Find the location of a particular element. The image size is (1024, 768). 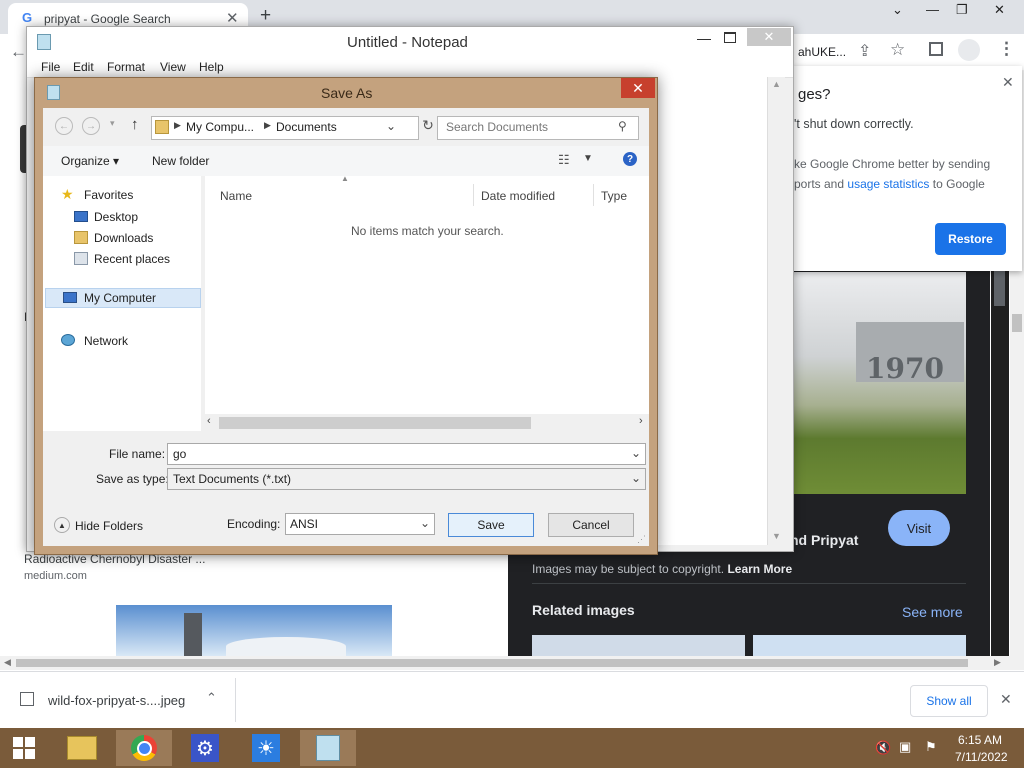

menu-help: Help is located at coordinates (211, 67).